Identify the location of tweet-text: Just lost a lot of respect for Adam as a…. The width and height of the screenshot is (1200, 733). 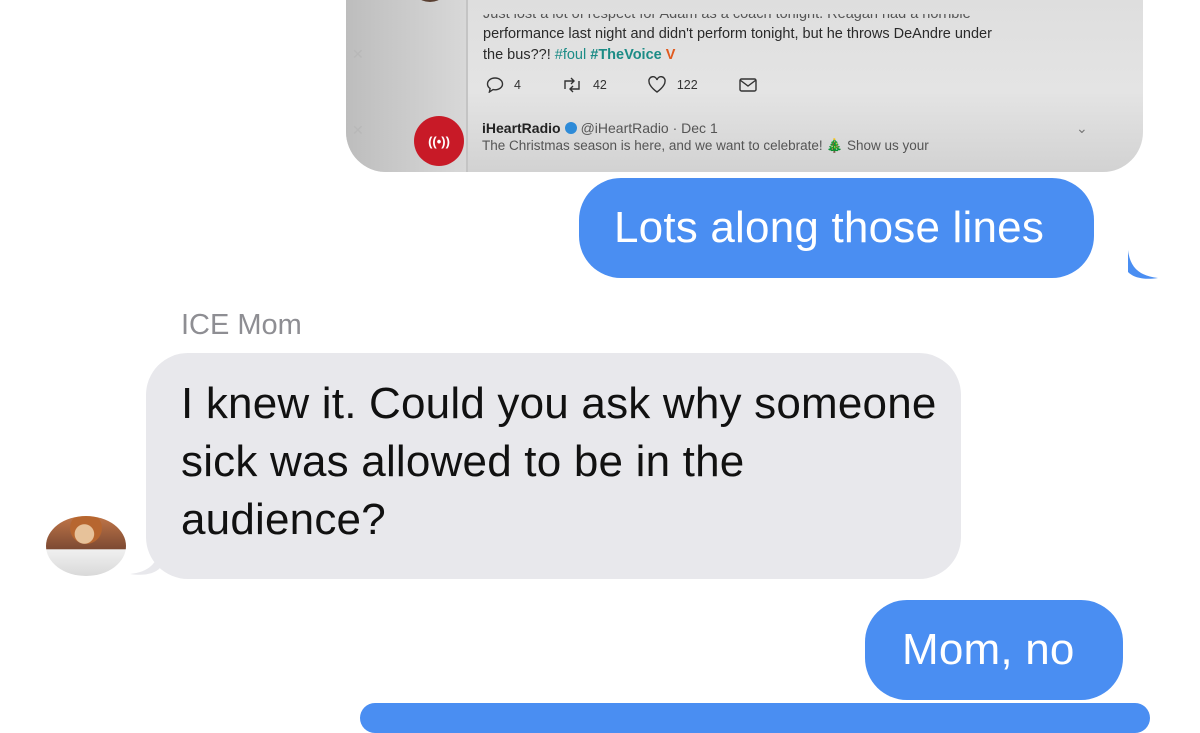
(803, 40).